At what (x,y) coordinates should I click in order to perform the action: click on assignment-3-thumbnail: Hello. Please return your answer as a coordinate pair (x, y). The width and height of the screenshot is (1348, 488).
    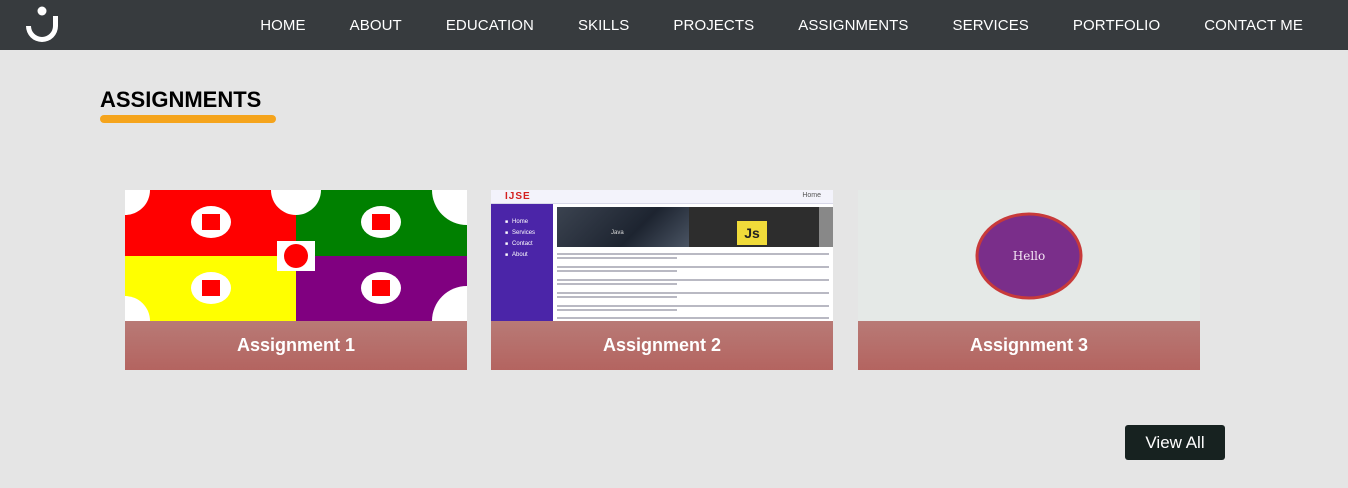
    Looking at the image, I should click on (1029, 255).